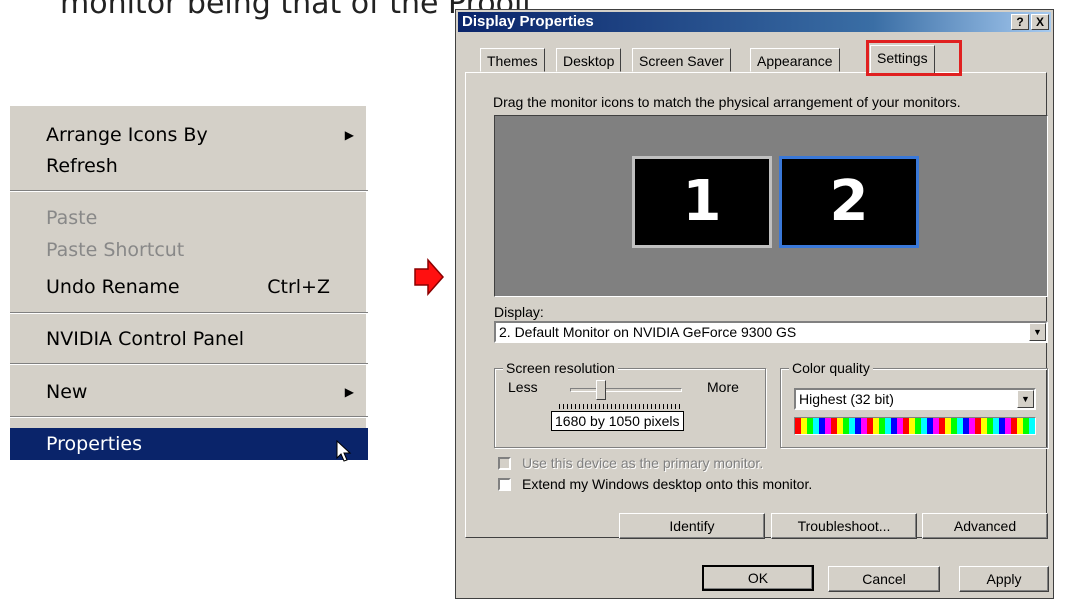 The width and height of the screenshot is (1088, 599). Describe the element at coordinates (626, 390) in the screenshot. I see `resolution-slider-track` at that location.